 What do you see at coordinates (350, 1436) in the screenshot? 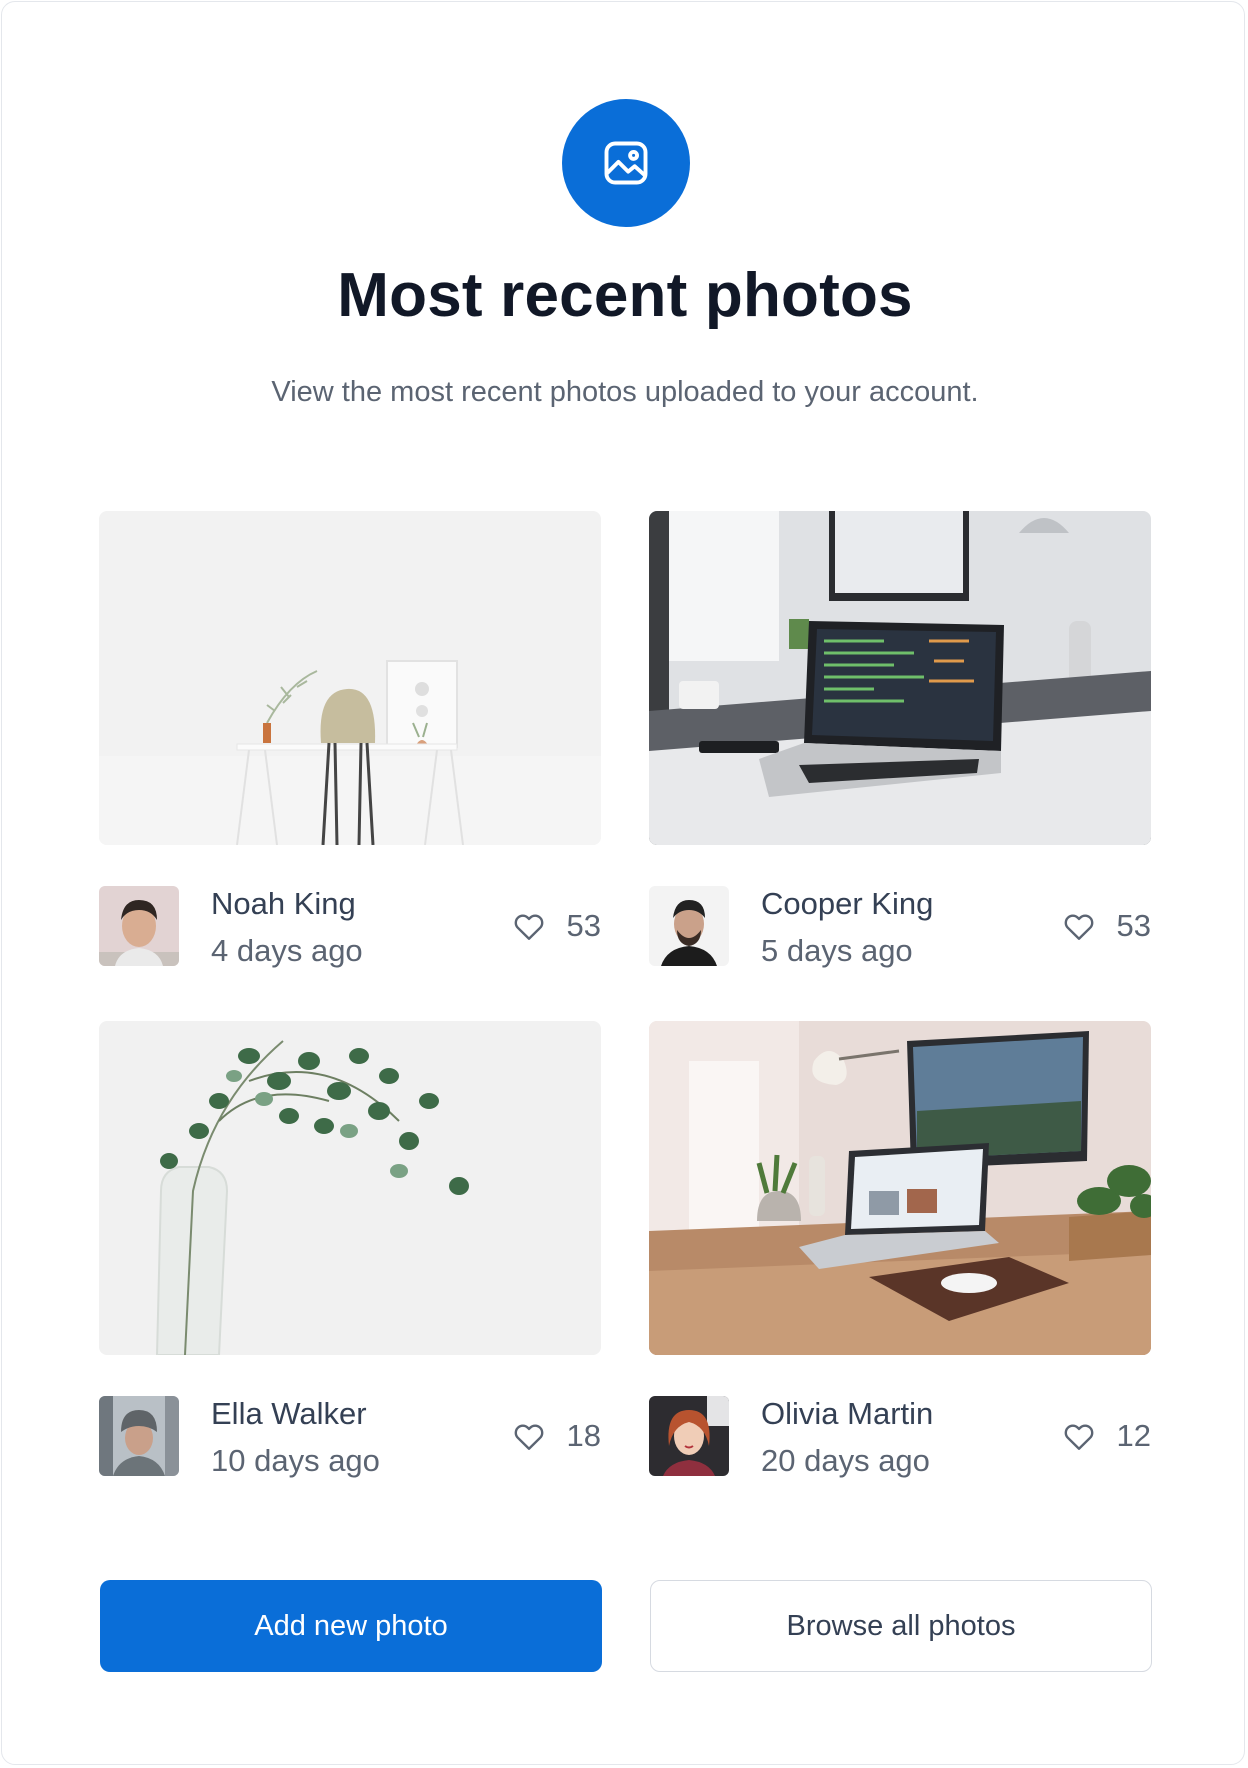
I see `photo-meta: Ella Walker 10 days ago 18` at bounding box center [350, 1436].